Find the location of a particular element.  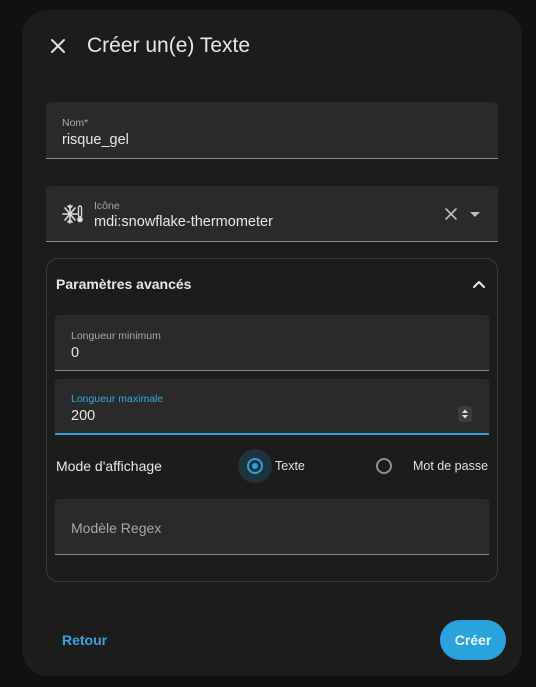

radio-password is located at coordinates (384, 466).